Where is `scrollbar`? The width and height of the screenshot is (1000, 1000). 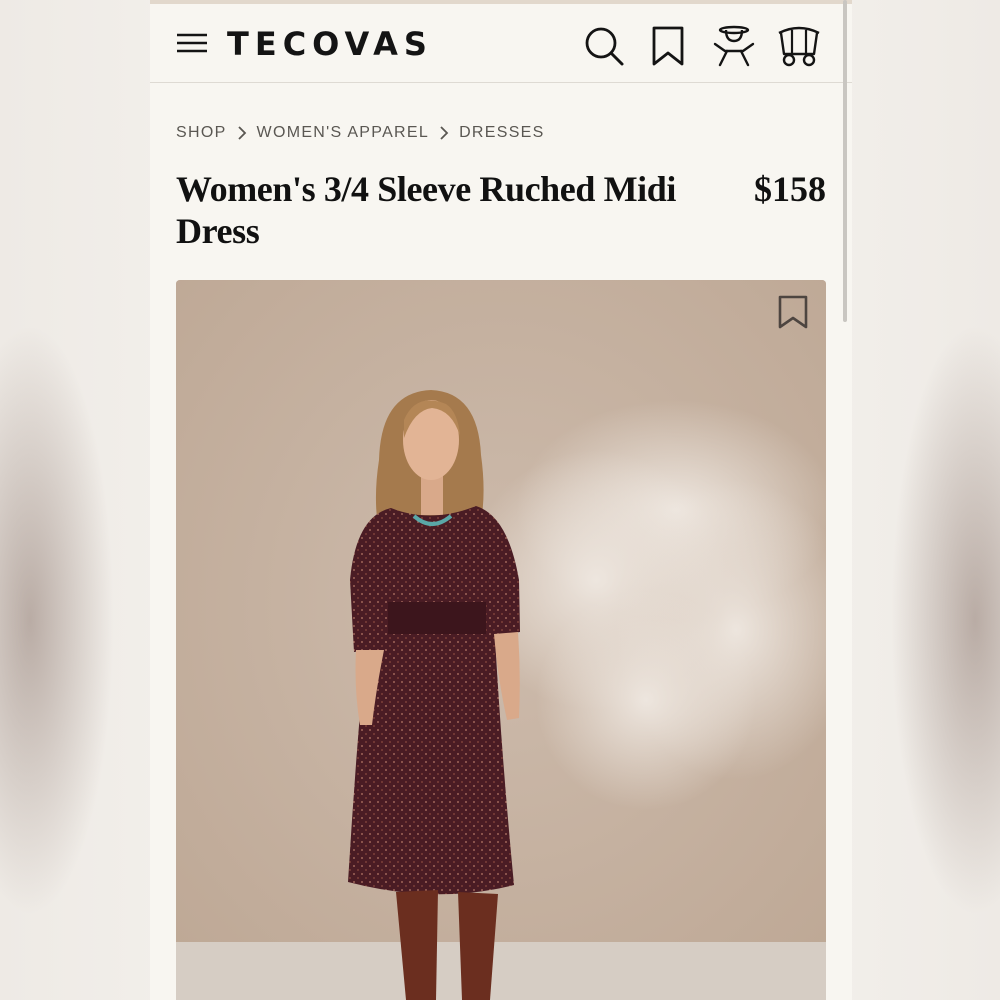
scrollbar is located at coordinates (845, 161).